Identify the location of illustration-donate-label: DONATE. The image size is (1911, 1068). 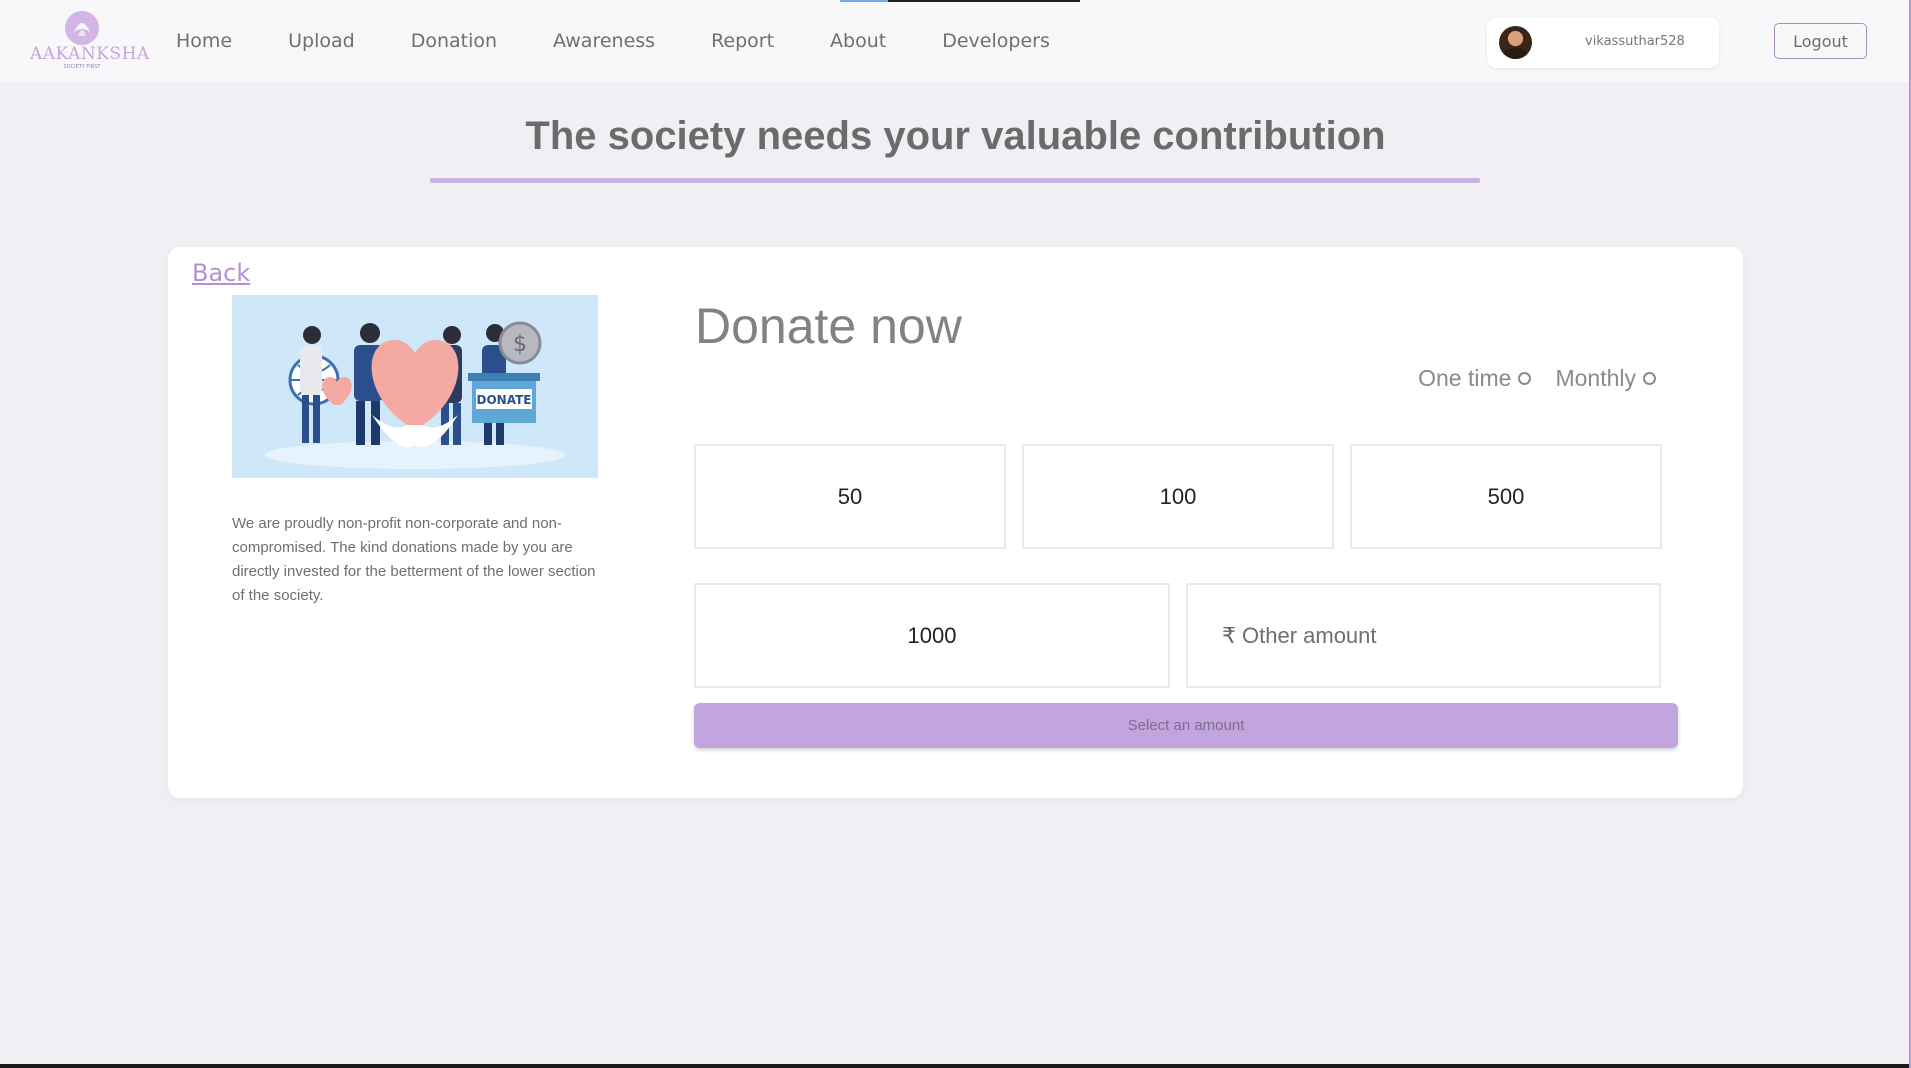
(504, 400).